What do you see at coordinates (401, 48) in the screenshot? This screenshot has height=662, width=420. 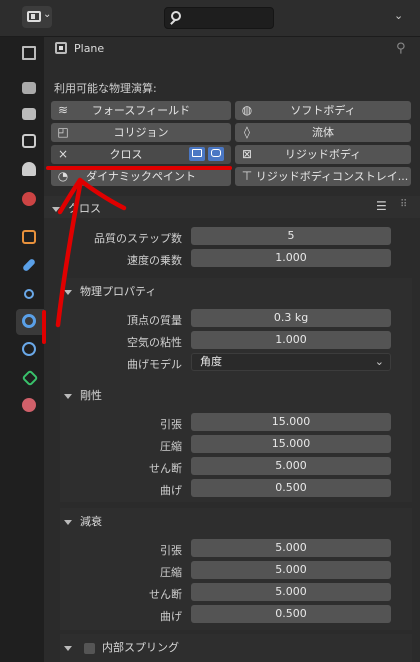 I see `pin-icon: ⚲` at bounding box center [401, 48].